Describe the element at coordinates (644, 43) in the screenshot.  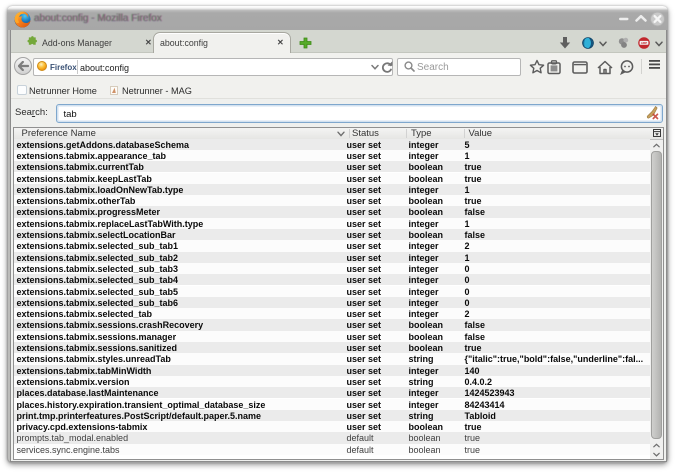
I see `svg-text: ABP` at that location.